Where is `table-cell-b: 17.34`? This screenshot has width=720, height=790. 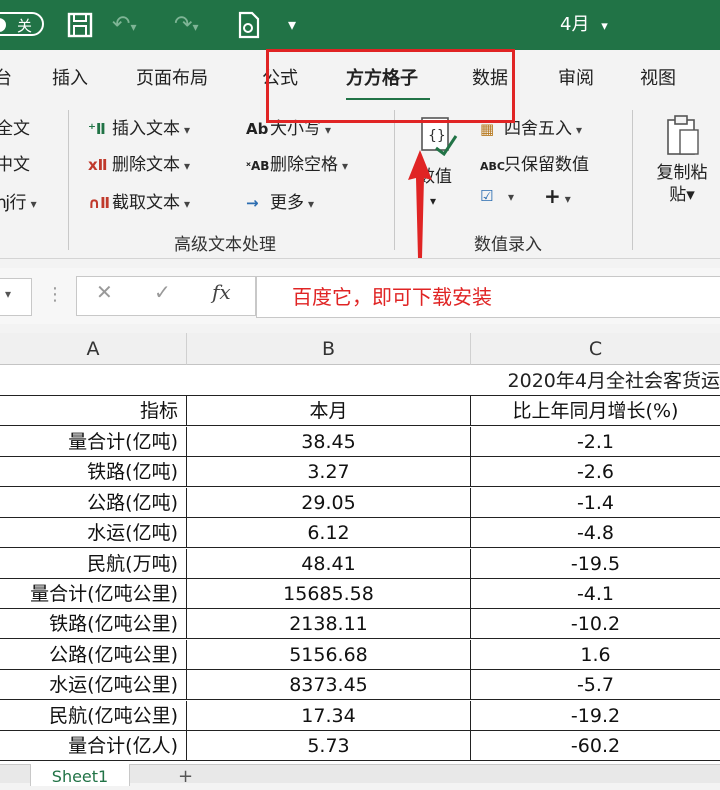
table-cell-b: 17.34 is located at coordinates (329, 716).